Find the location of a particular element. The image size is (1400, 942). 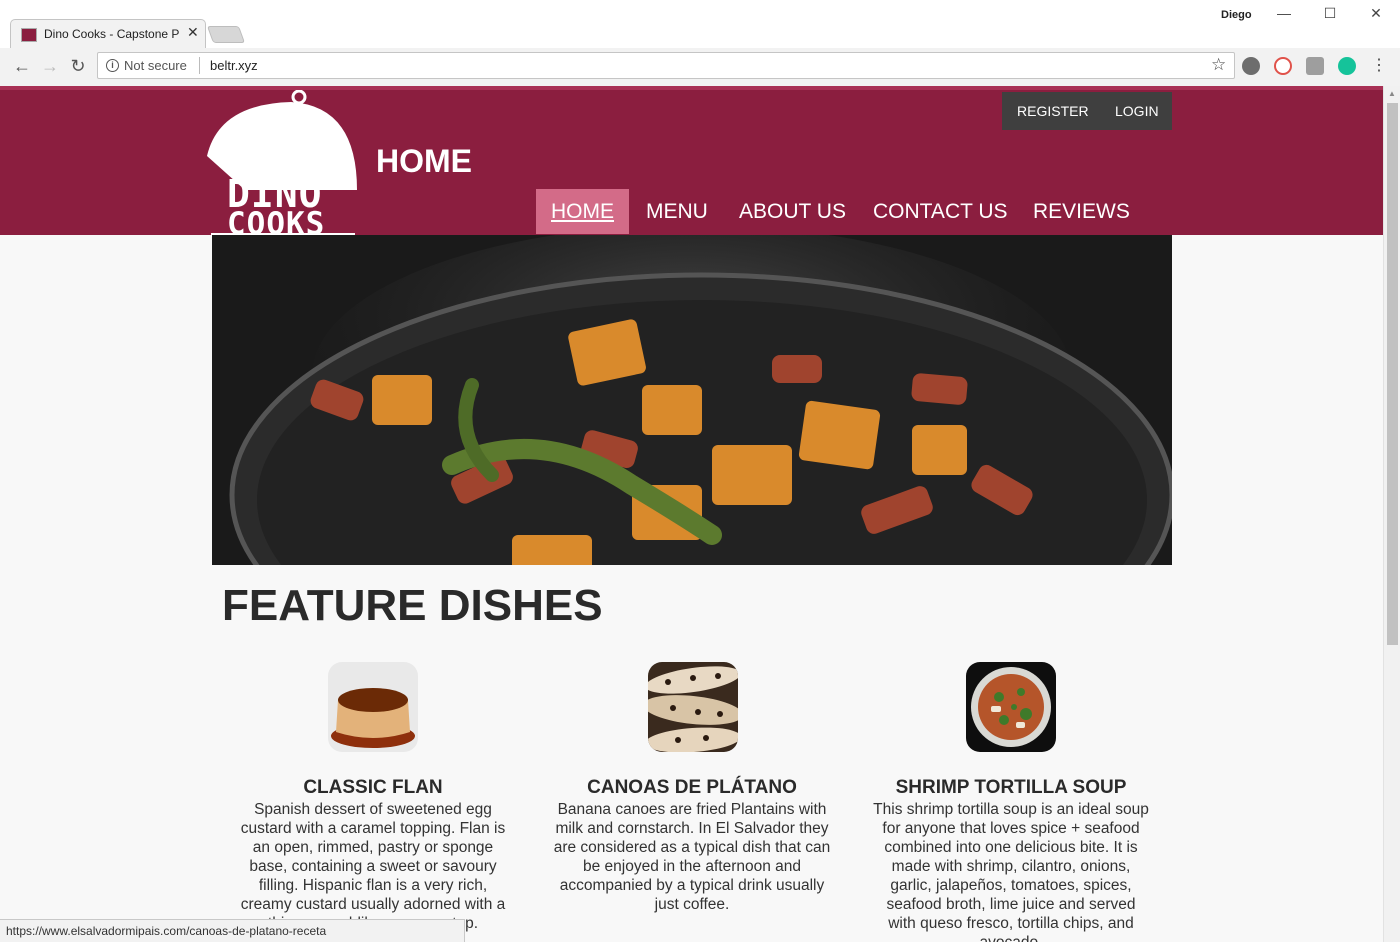

nav-home: HOME is located at coordinates (582, 211).